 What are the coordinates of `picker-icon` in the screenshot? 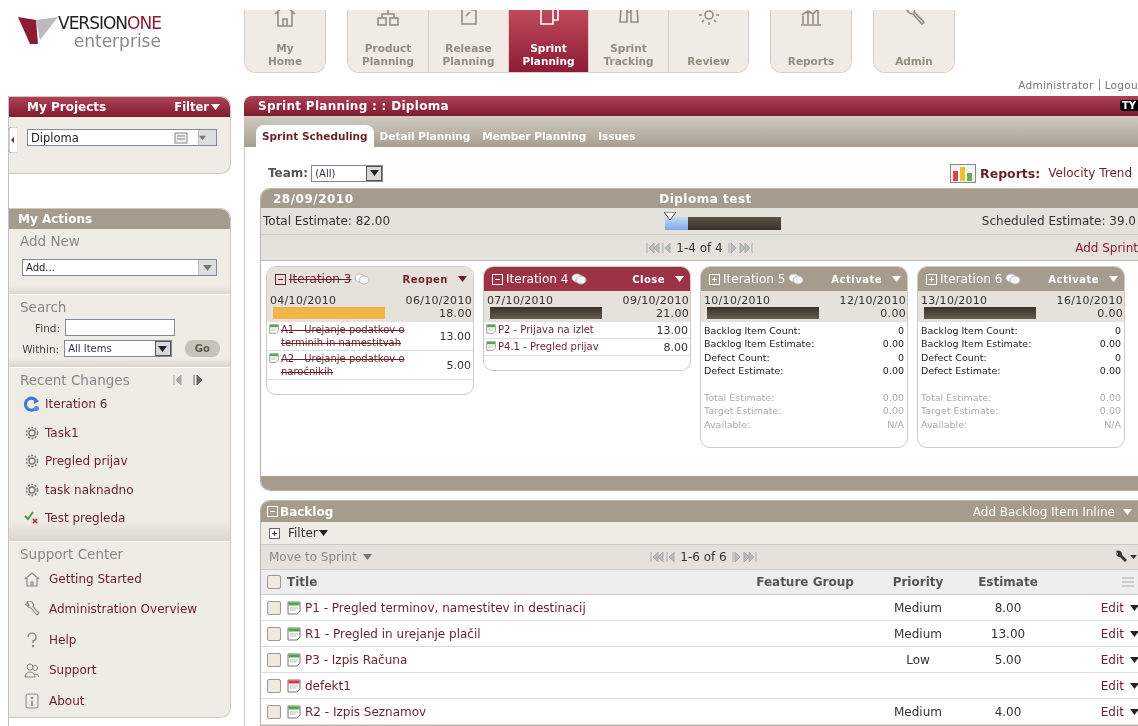 It's located at (181, 137).